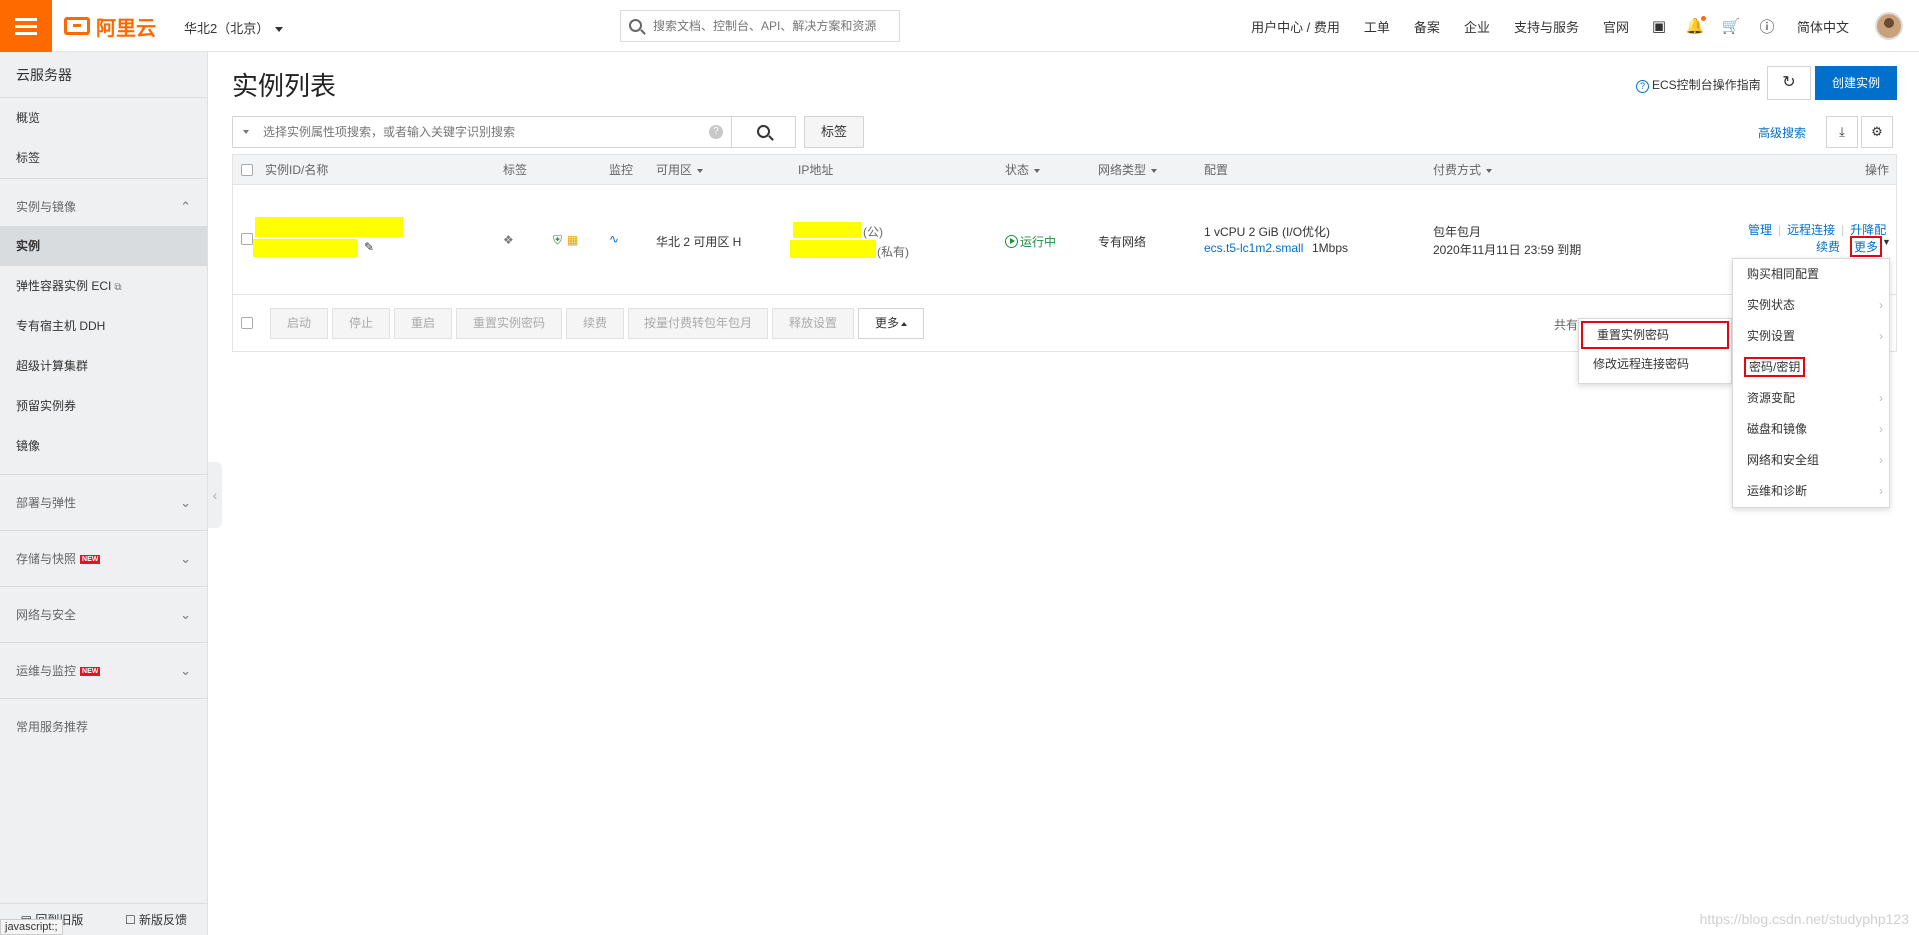 The image size is (1919, 935). Describe the element at coordinates (1881, 491) in the screenshot. I see `chevron-right-icon: ›` at that location.